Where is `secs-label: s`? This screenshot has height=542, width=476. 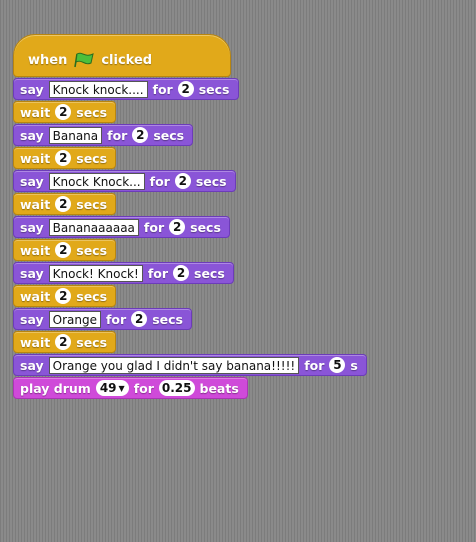
secs-label: s is located at coordinates (354, 365).